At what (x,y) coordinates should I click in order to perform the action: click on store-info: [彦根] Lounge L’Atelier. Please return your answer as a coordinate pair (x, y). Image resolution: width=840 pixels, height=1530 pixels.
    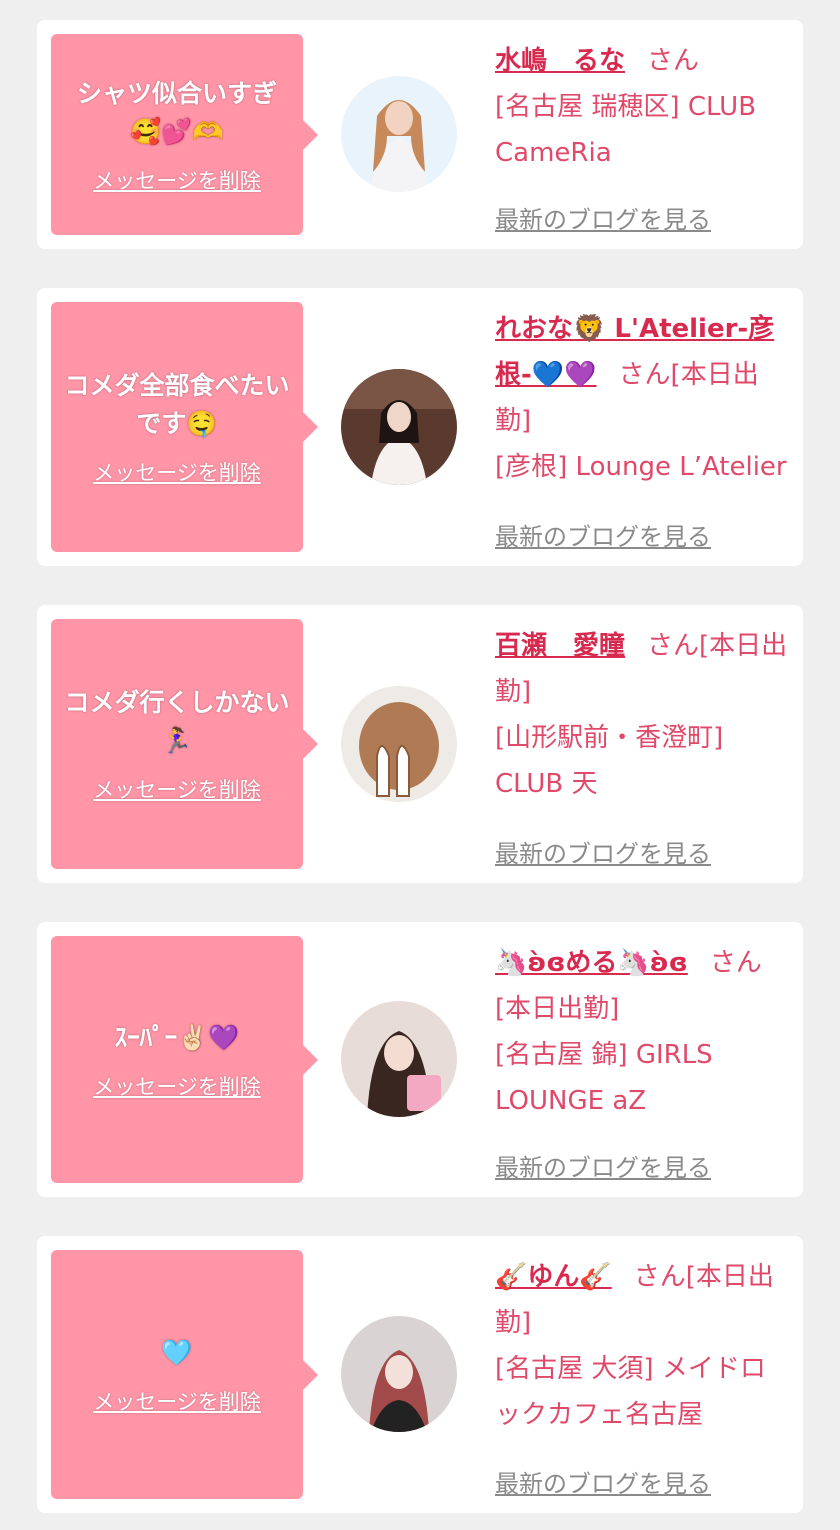
    Looking at the image, I should click on (641, 467).